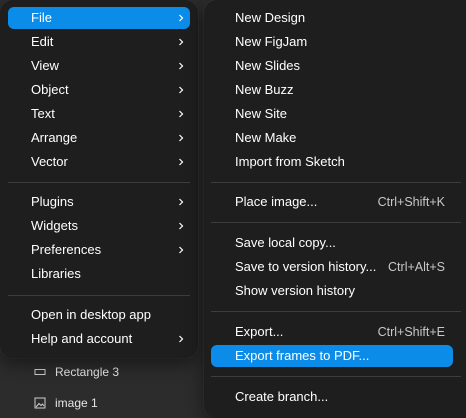  Describe the element at coordinates (332, 18) in the screenshot. I see `menu-item-new-design: New Design` at that location.